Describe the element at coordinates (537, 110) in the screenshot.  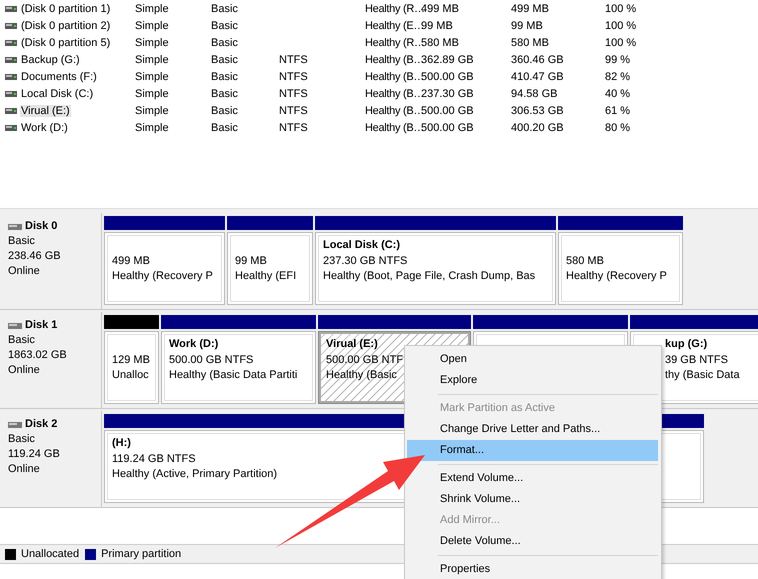
I see `table-cell: 306.53 GB` at that location.